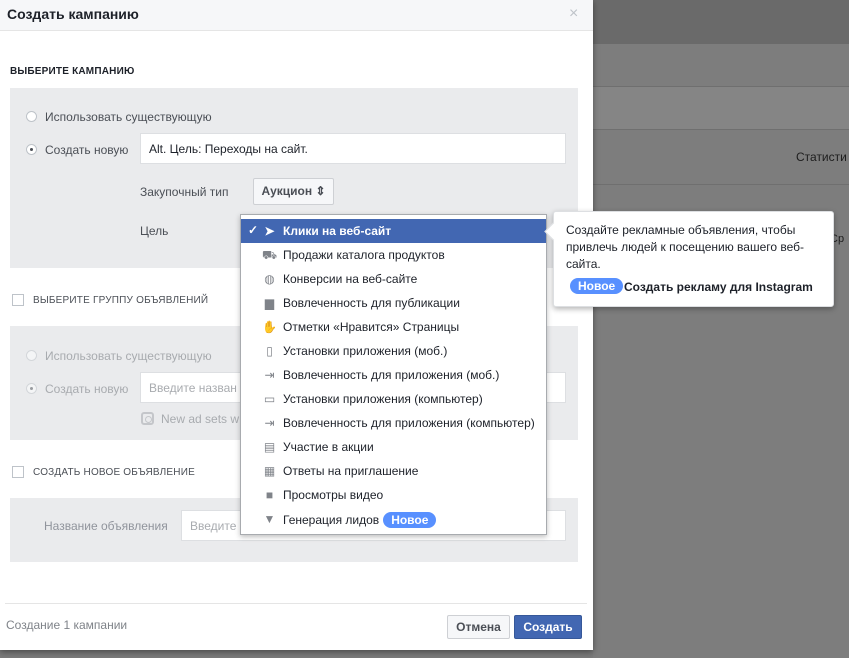  What do you see at coordinates (269, 399) in the screenshot?
I see `desktop-install-icon: ▭` at bounding box center [269, 399].